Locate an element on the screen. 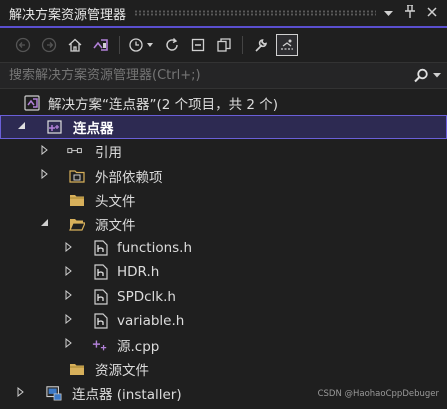 This screenshot has width=447, height=409. home-icon is located at coordinates (75, 45).